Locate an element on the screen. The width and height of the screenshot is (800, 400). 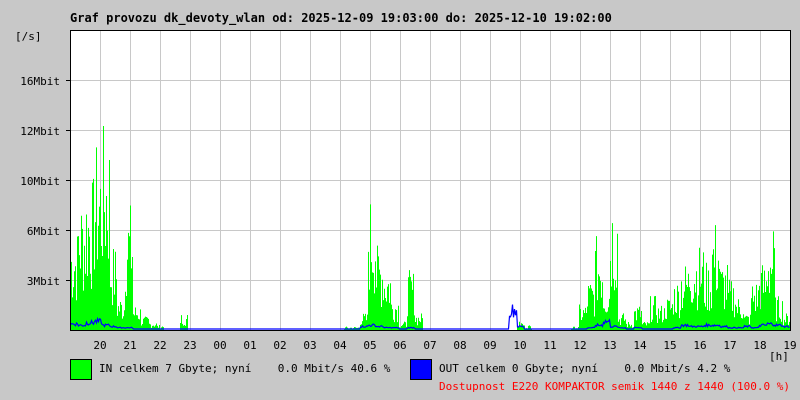
x-tick-label: 04 is located at coordinates (340, 345).